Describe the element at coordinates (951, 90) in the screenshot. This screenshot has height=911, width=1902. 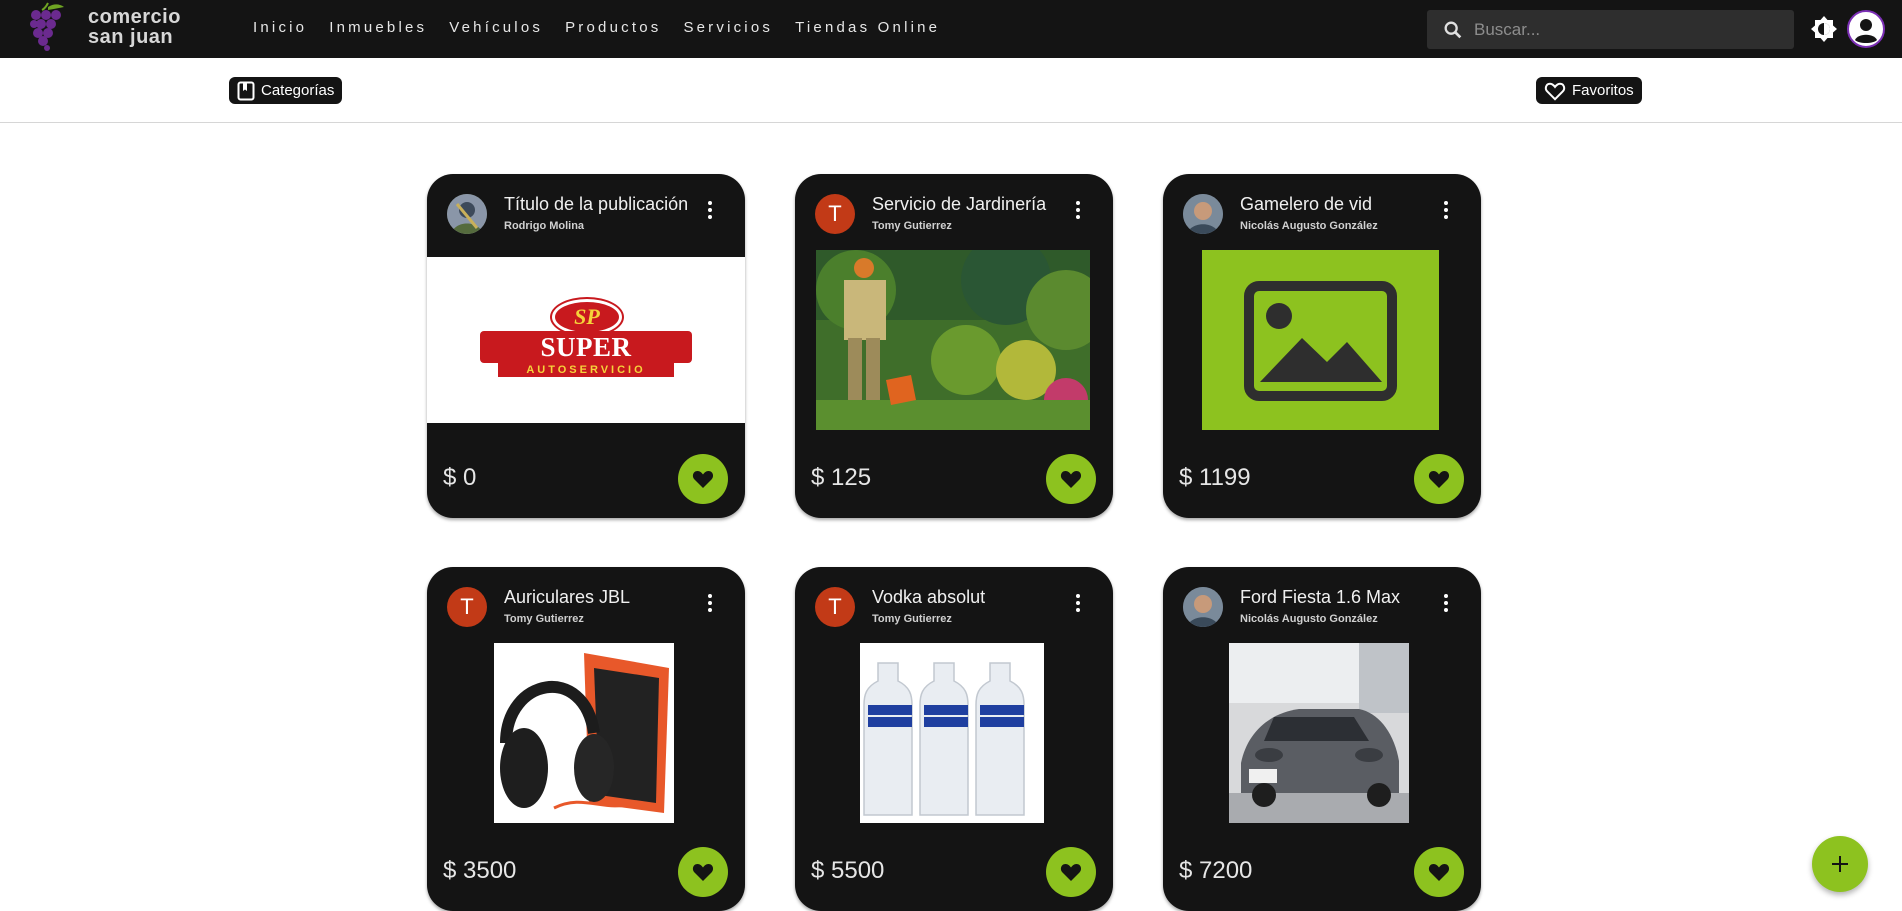
I see `sub-toolbar: Categorías Favoritos` at that location.